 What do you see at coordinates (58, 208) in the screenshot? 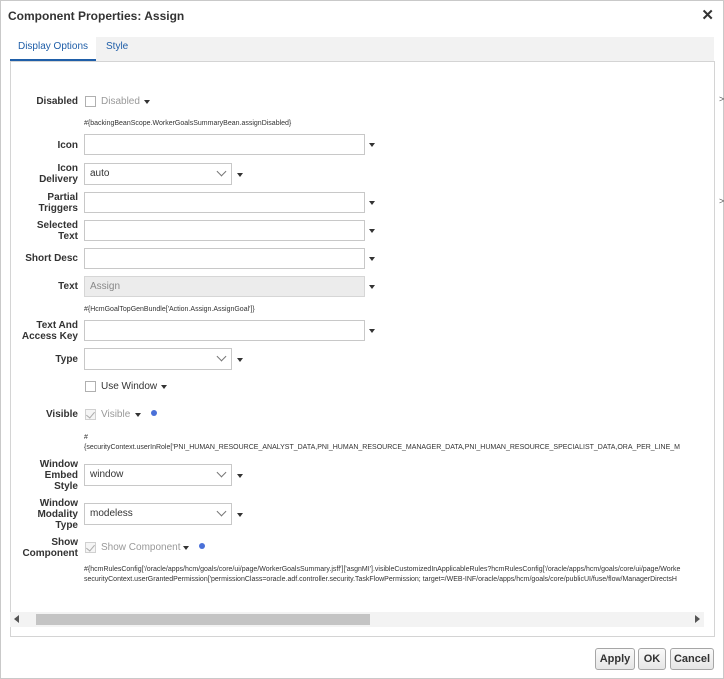
I see `partial-triggers-label-line2: Triggers` at bounding box center [58, 208].